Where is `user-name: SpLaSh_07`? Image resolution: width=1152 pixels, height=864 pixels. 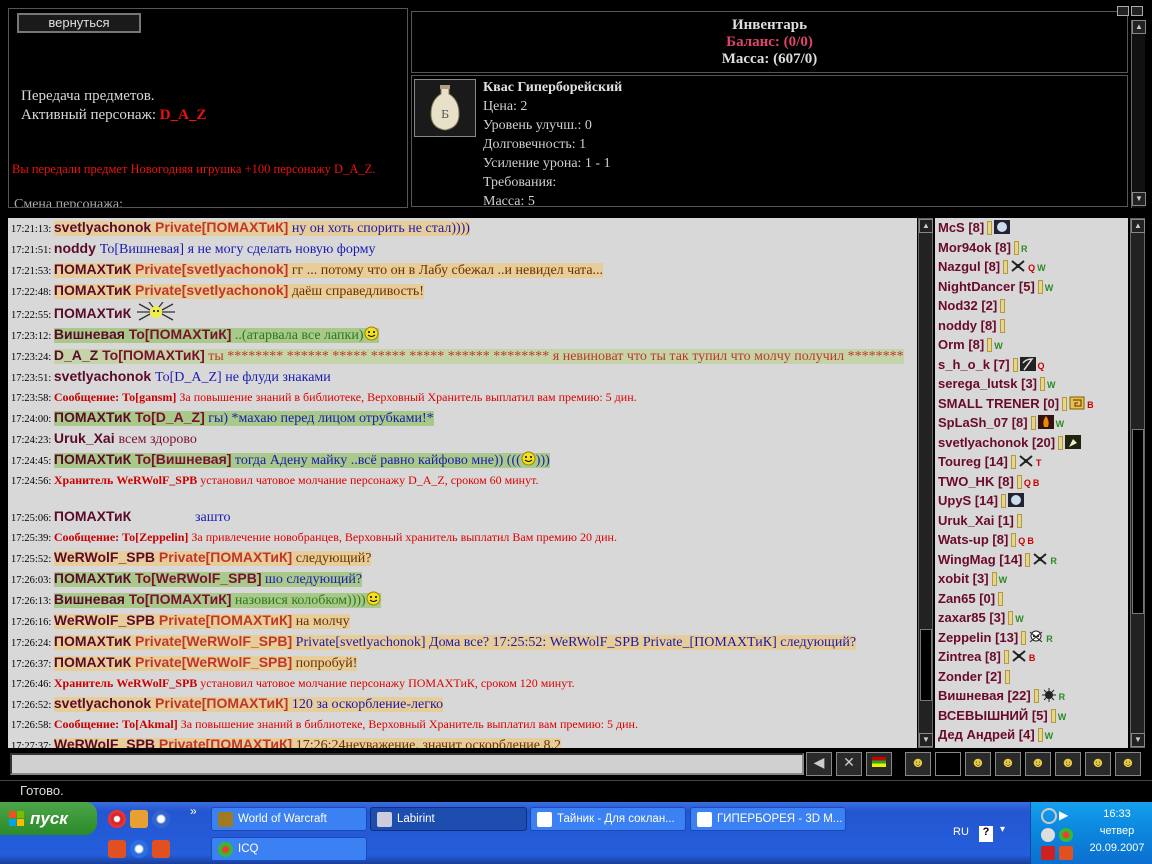
user-name: SpLaSh_07 is located at coordinates (975, 422).